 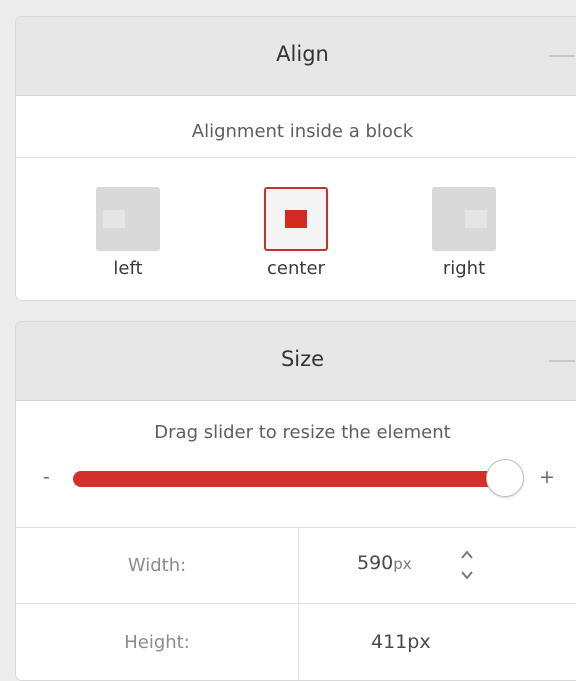 I want to click on align-center-option: center, so click(x=296, y=237).